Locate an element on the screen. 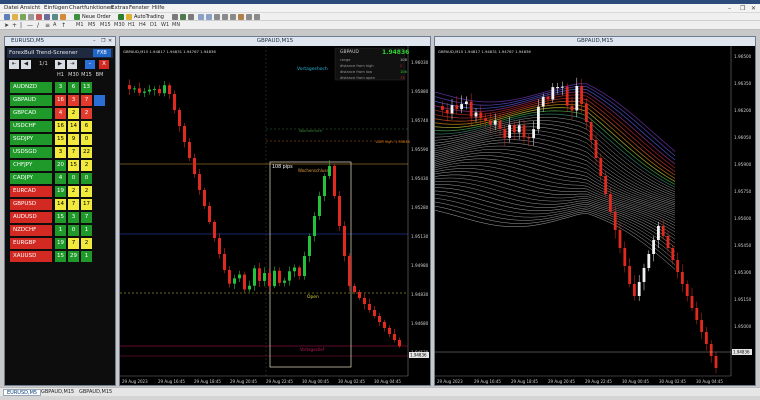 The width and height of the screenshot is (760, 400). menu-help: Hilfe is located at coordinates (158, 8).